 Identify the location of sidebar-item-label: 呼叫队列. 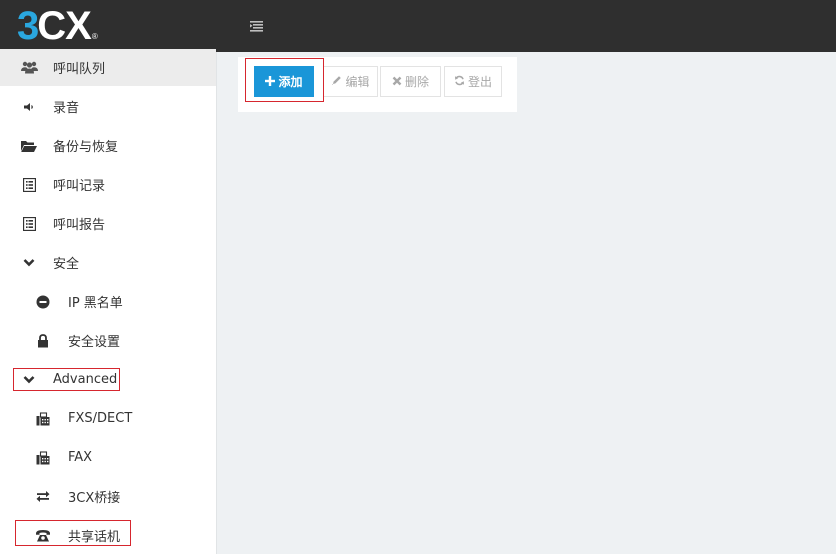
(79, 69).